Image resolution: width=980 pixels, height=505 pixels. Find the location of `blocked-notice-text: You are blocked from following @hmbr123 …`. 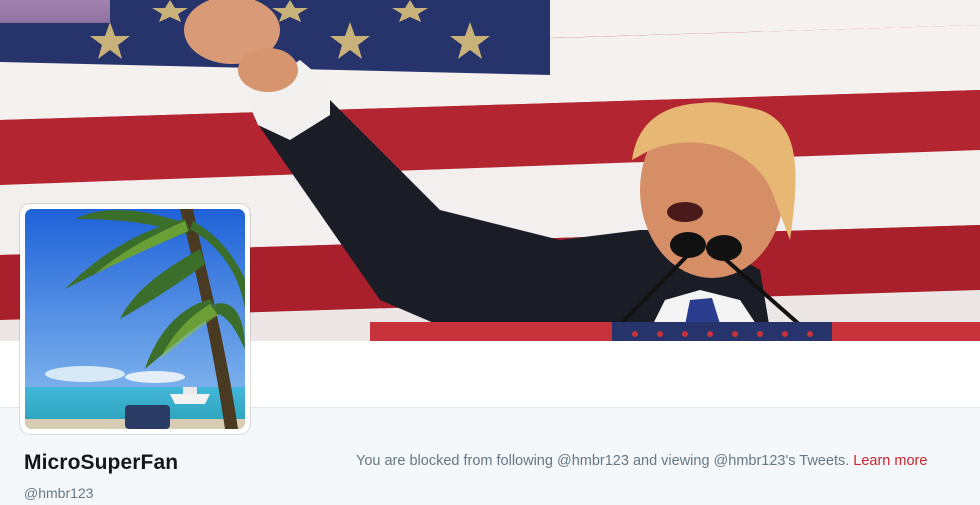

blocked-notice-text: You are blocked from following @hmbr123 … is located at coordinates (603, 461).